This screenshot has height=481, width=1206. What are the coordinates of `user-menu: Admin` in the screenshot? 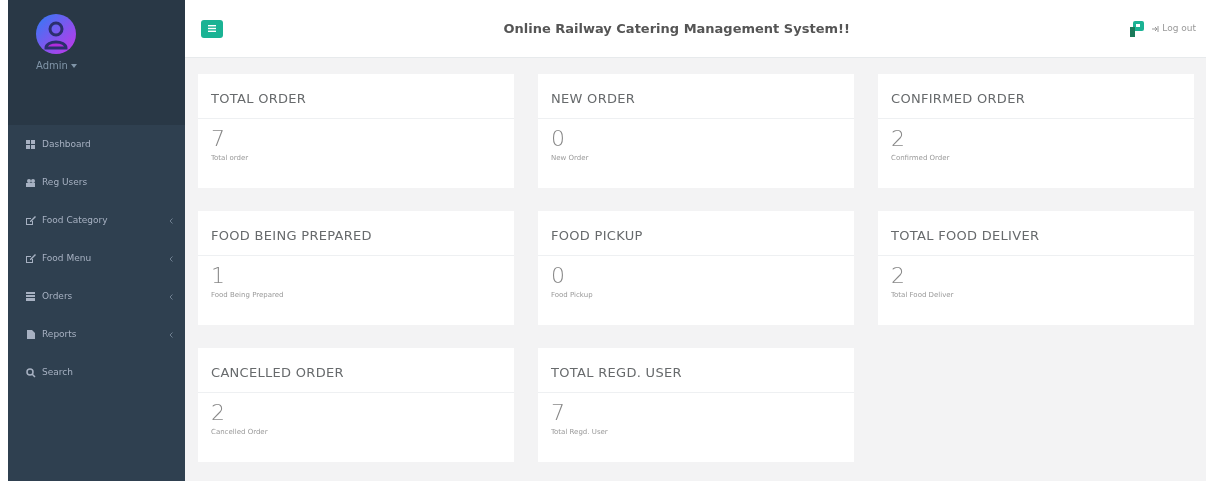 It's located at (110, 65).